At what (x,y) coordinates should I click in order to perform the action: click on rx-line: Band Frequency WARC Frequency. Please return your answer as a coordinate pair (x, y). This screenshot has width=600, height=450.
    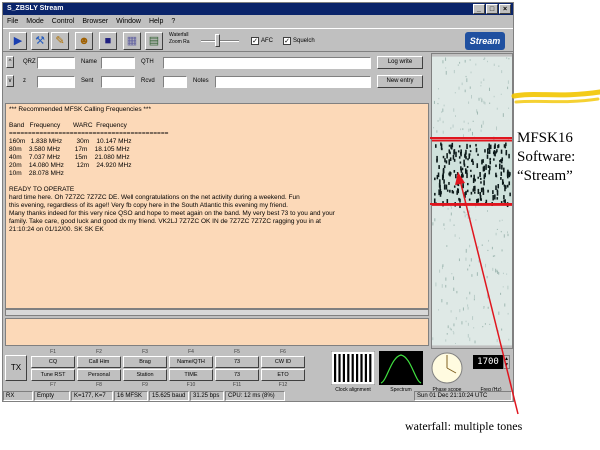
    Looking at the image, I should click on (68, 125).